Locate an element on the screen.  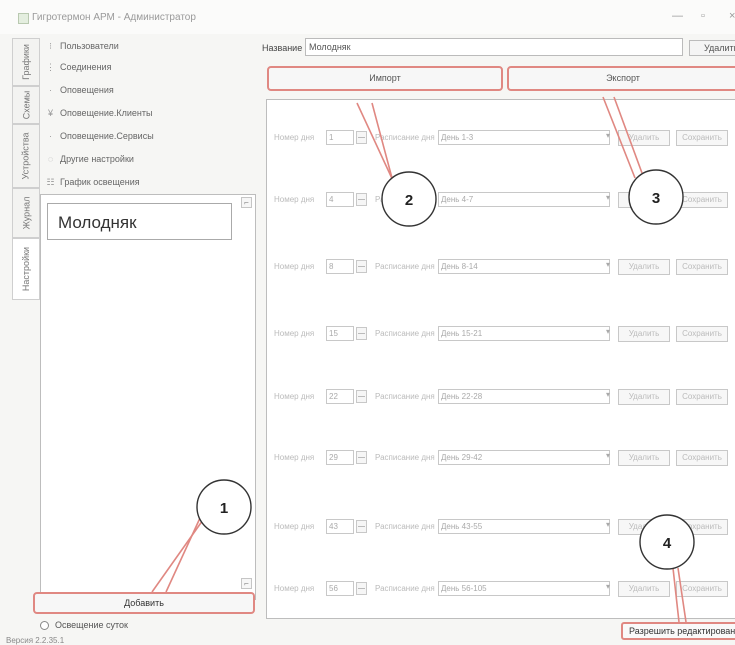
callout-number-4: 4 is located at coordinates (667, 543).